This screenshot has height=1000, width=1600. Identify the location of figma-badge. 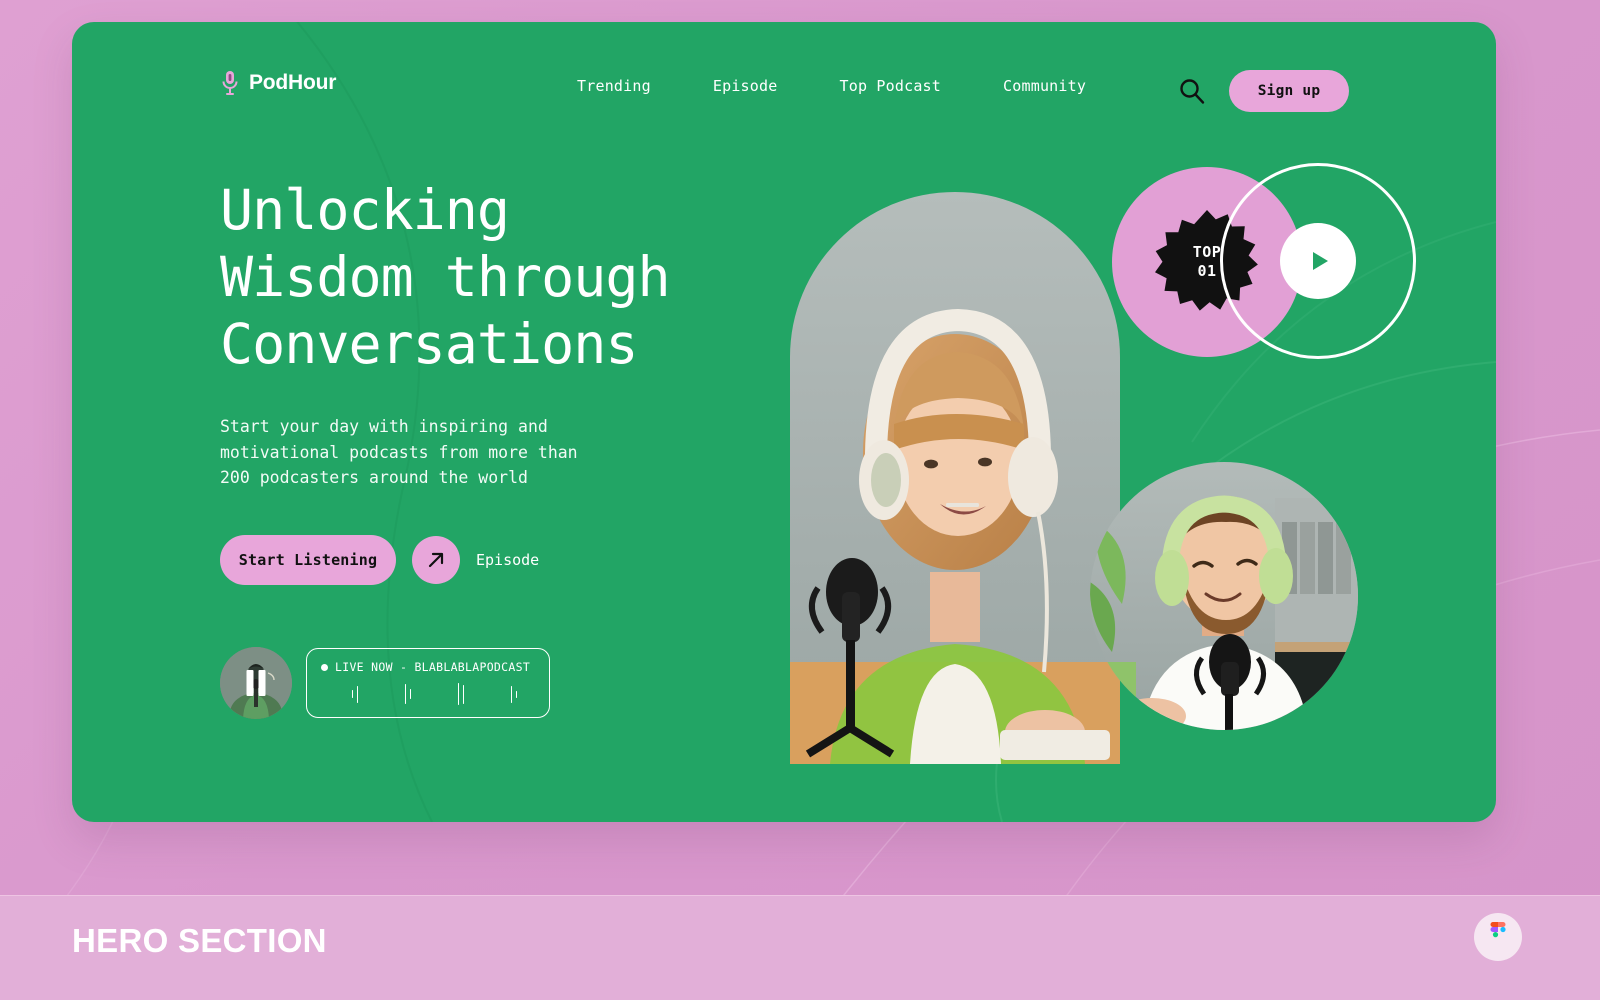
(1498, 937).